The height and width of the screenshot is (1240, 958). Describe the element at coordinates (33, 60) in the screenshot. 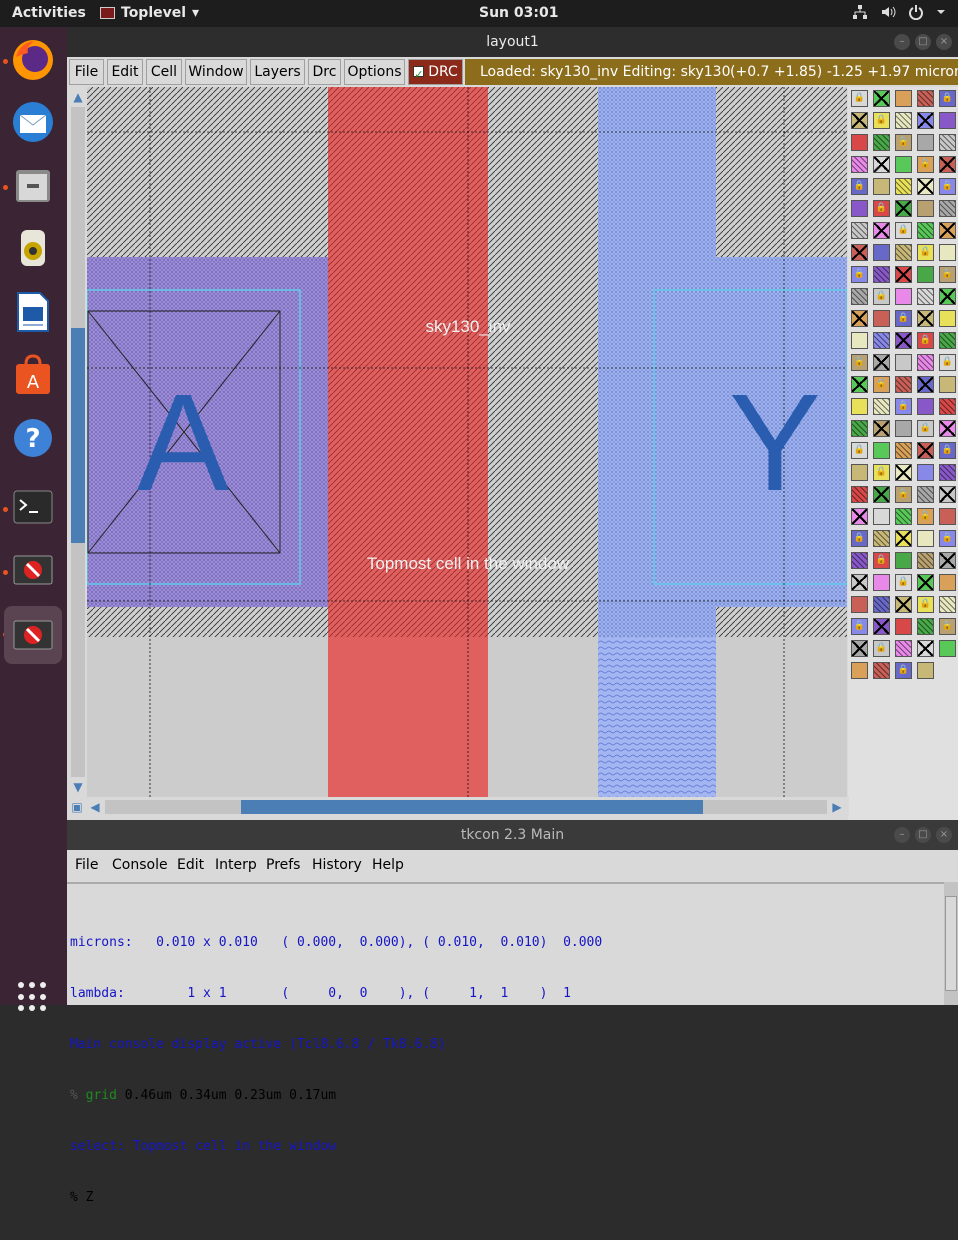

I see `firefox-icon` at that location.